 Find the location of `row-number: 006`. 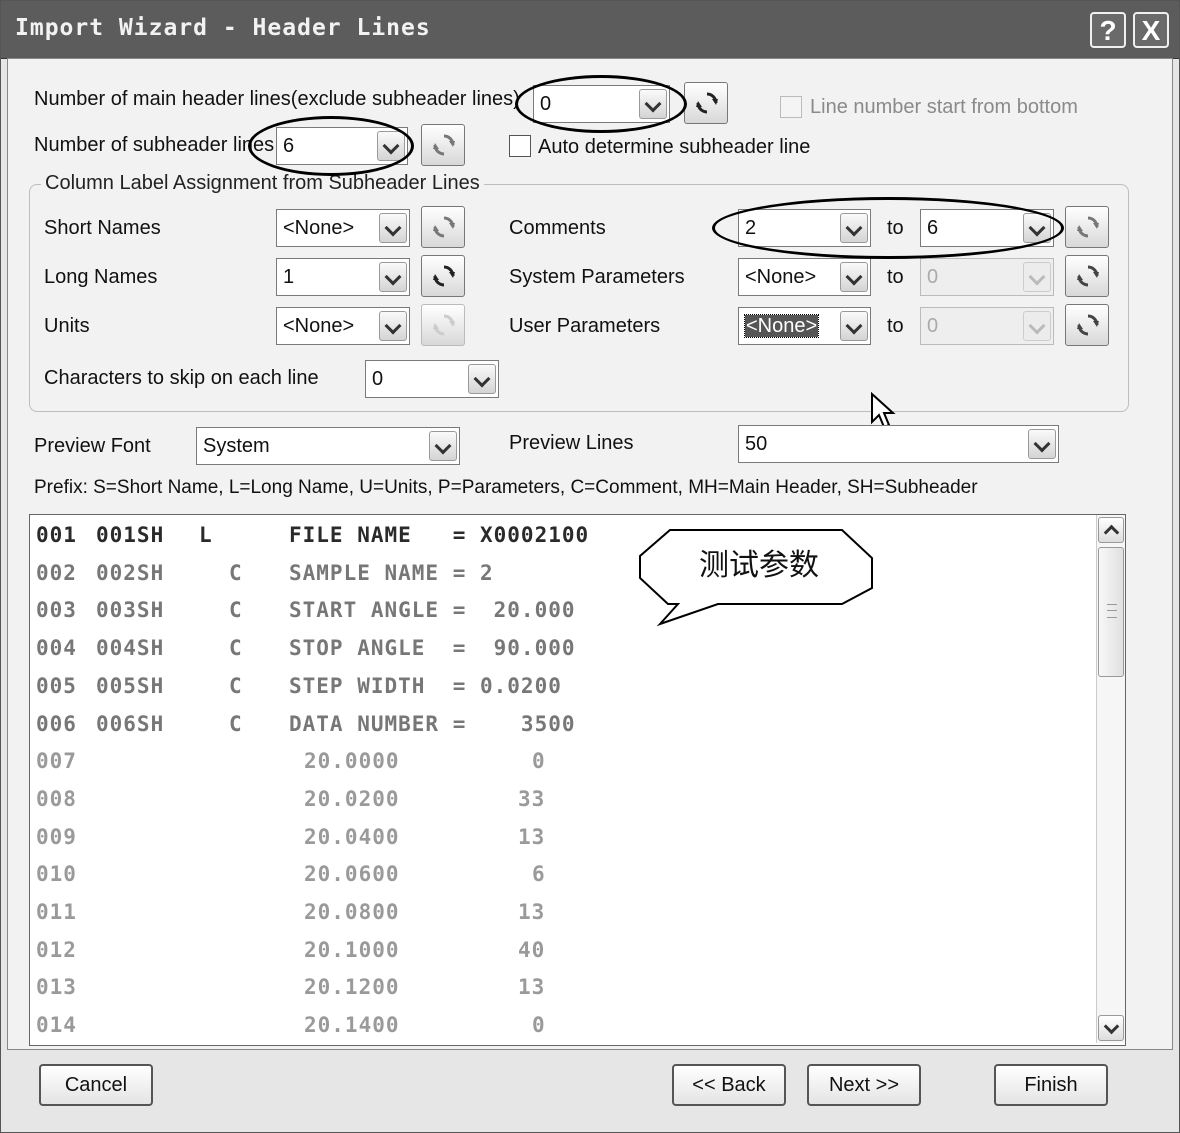

row-number: 006 is located at coordinates (56, 723).